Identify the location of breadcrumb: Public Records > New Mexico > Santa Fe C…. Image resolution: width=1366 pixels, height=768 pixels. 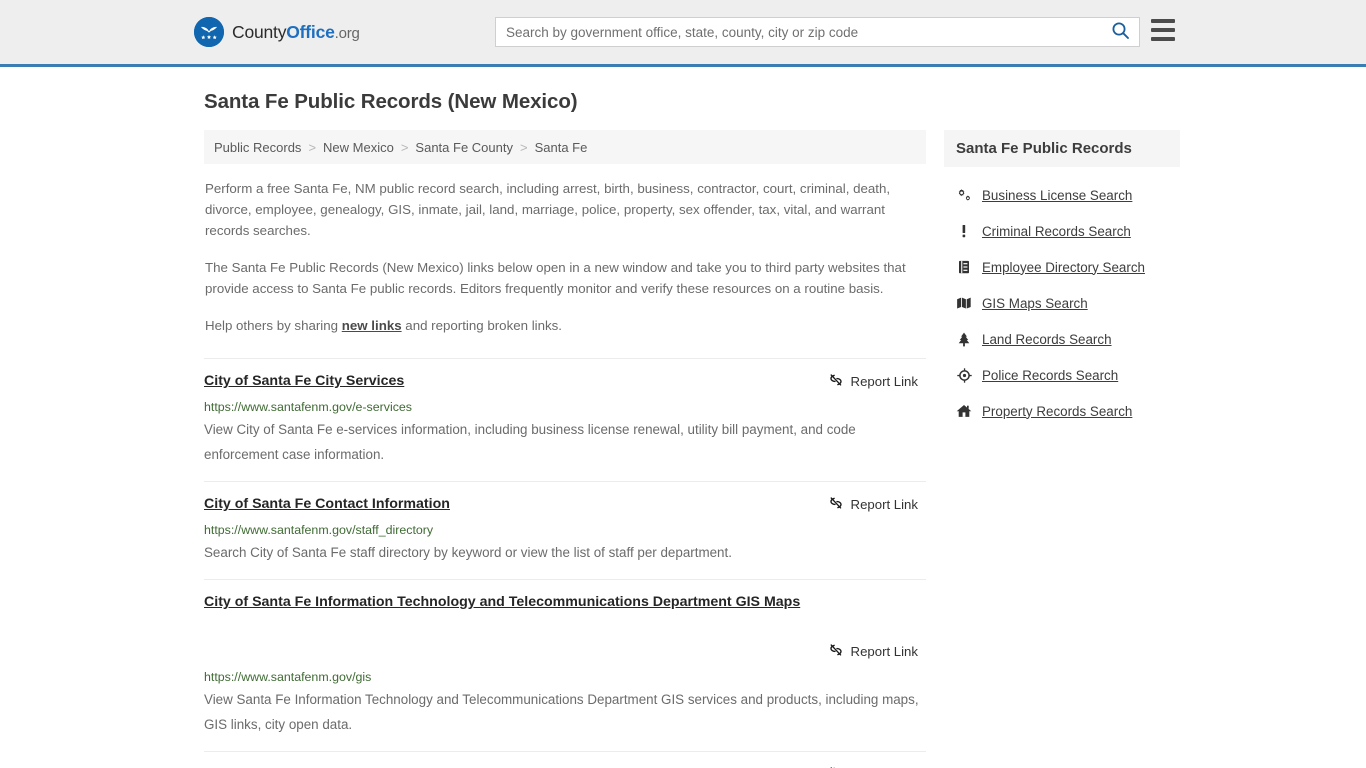
(565, 147).